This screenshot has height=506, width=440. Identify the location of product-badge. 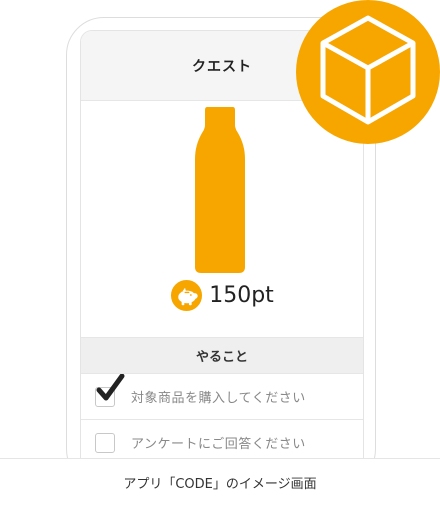
(368, 72).